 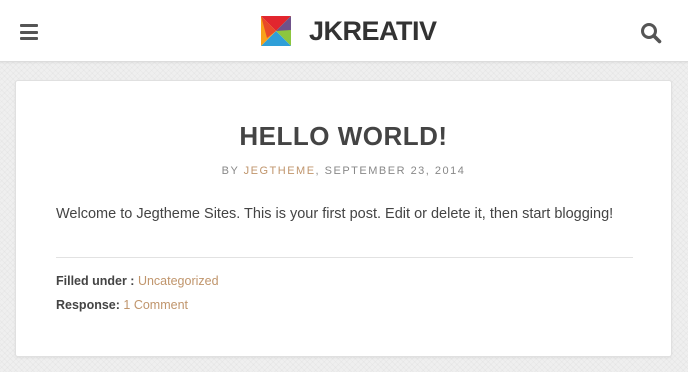 What do you see at coordinates (29, 32) in the screenshot?
I see `hamburger-menu-icon` at bounding box center [29, 32].